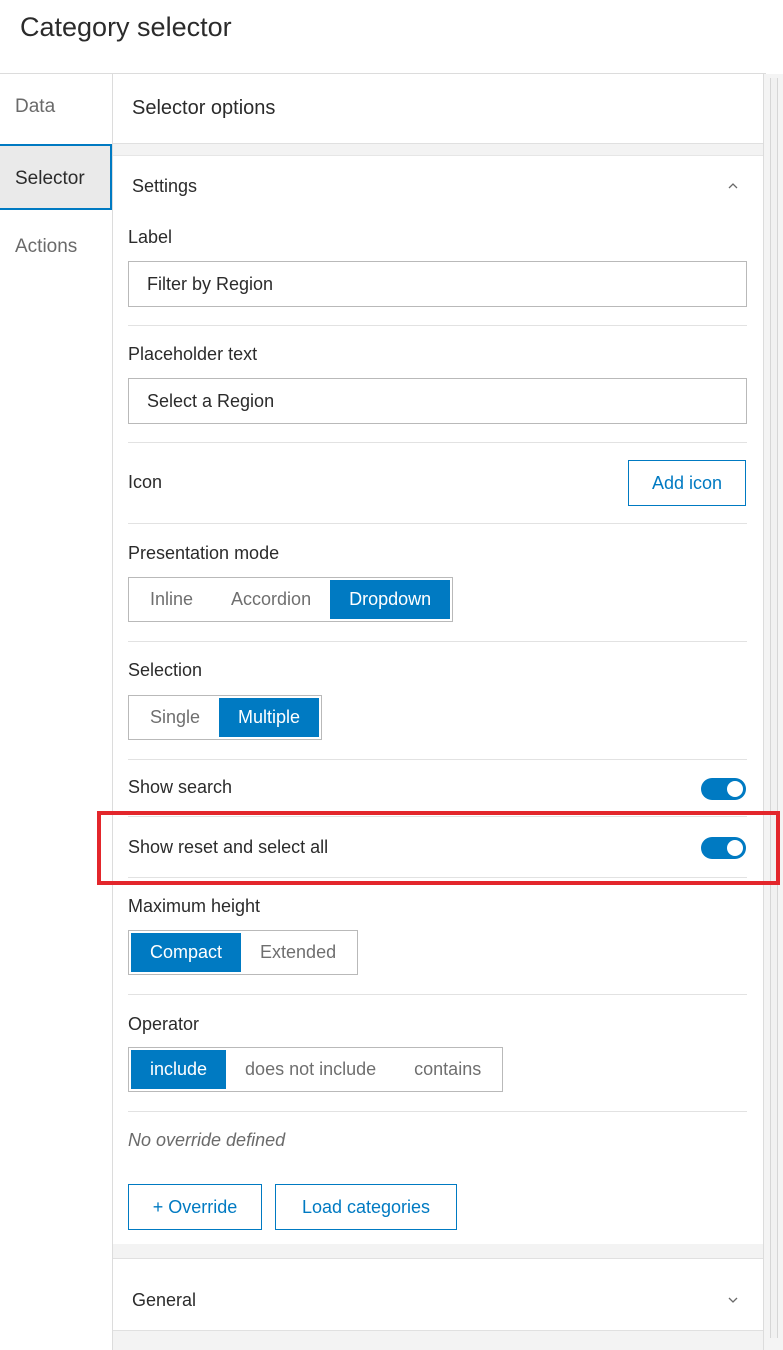 Image resolution: width=783 pixels, height=1350 pixels. What do you see at coordinates (774, 708) in the screenshot?
I see `scrollbar-thumb` at bounding box center [774, 708].